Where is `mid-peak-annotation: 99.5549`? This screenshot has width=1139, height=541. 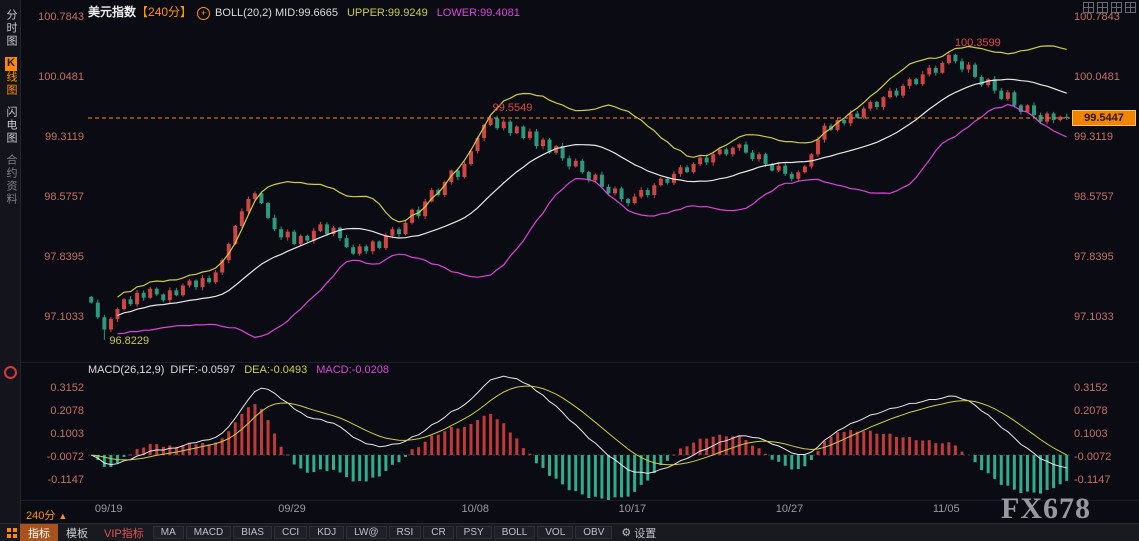
mid-peak-annotation: 99.5549 is located at coordinates (512, 108).